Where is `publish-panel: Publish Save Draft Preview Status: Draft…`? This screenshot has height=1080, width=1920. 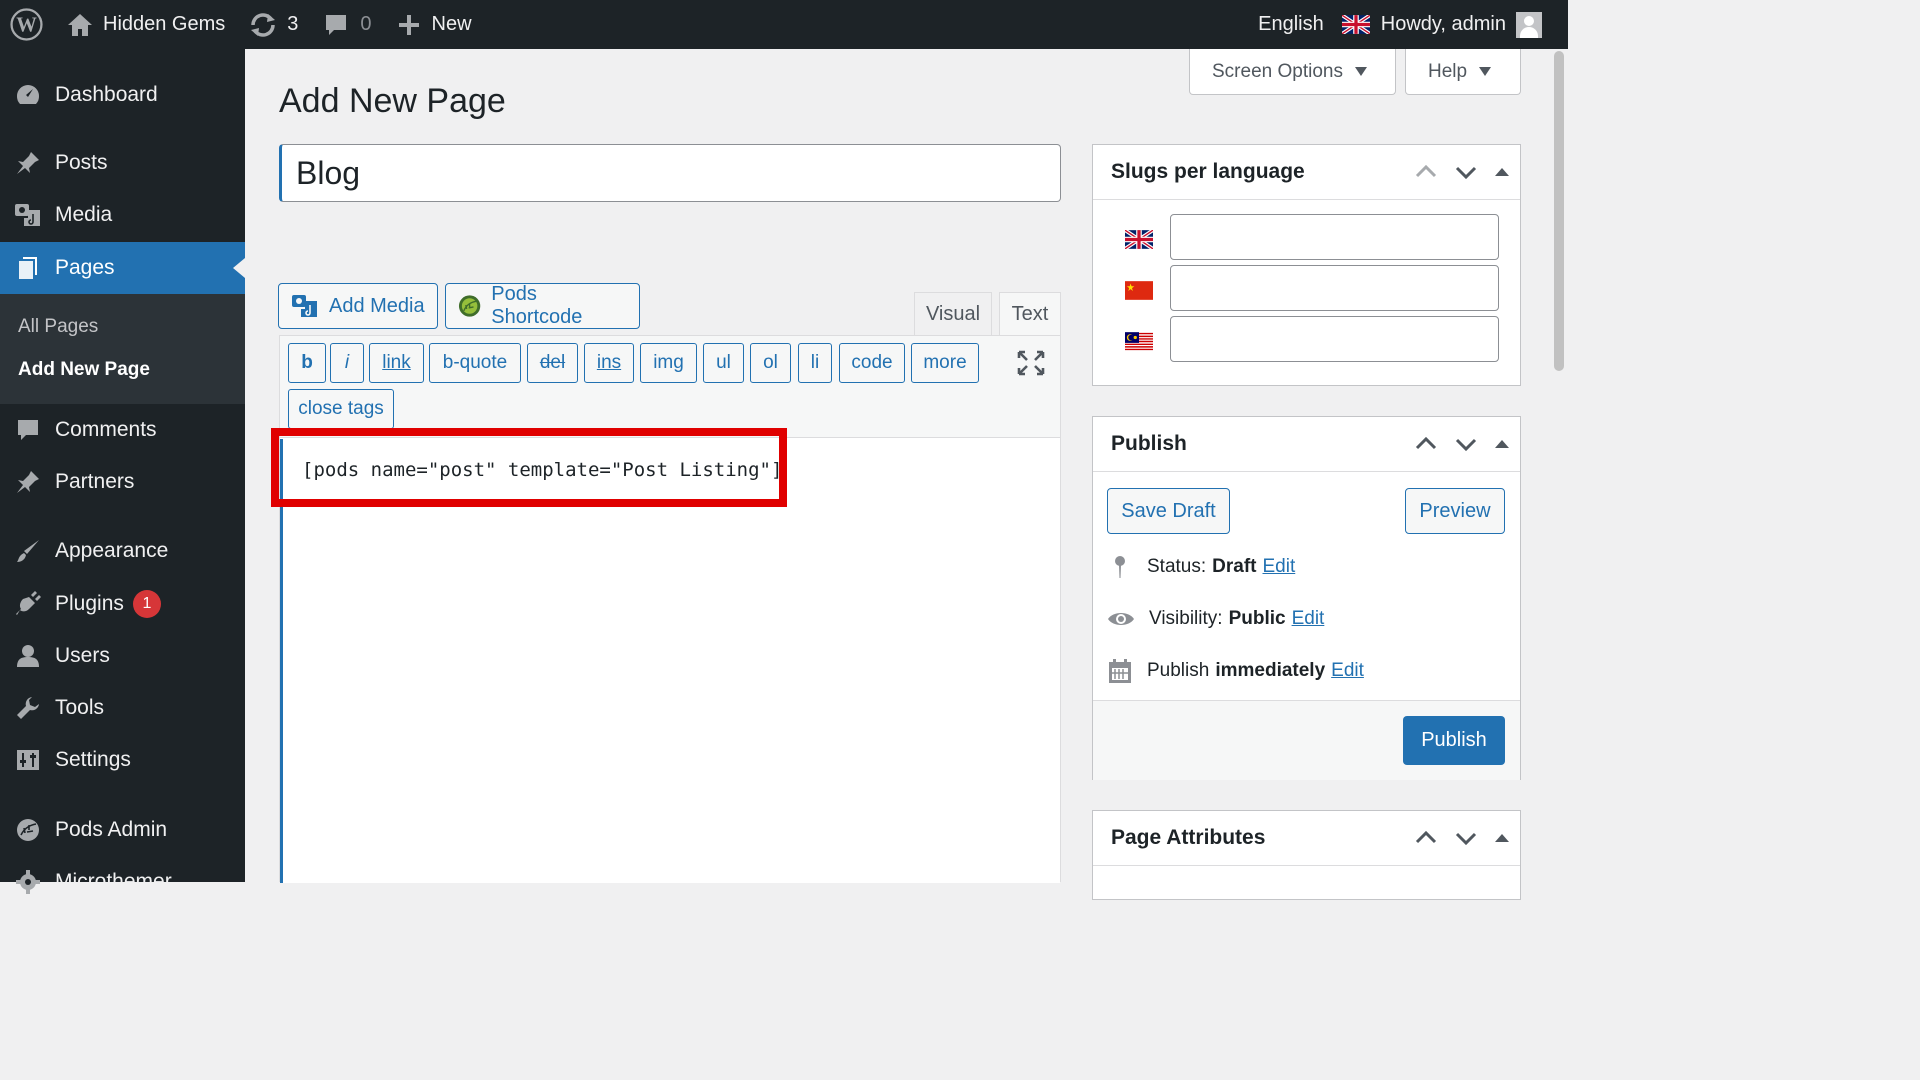
publish-panel: Publish Save Draft Preview Status: Draft… is located at coordinates (1306, 598).